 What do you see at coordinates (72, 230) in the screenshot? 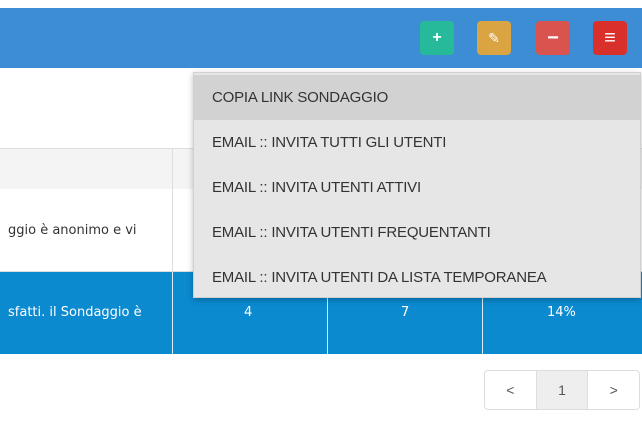
I see `survey-description-cell: ggio è anonimo e vi` at bounding box center [72, 230].